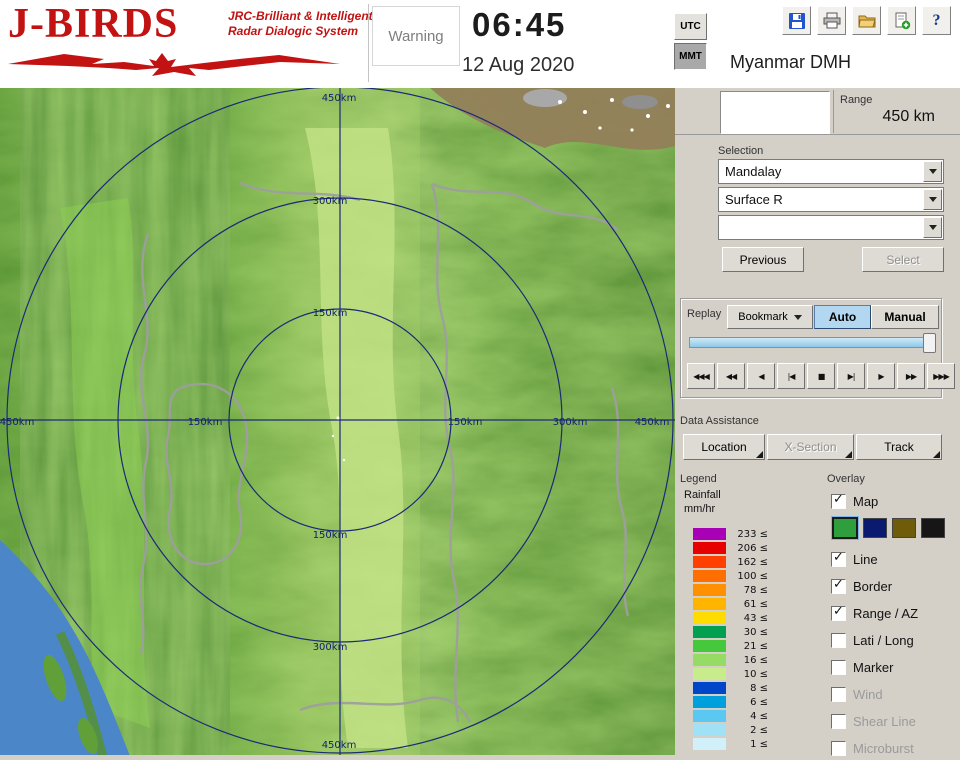 The width and height of the screenshot is (960, 760). I want to click on lati-long-checkbox, so click(838, 640).